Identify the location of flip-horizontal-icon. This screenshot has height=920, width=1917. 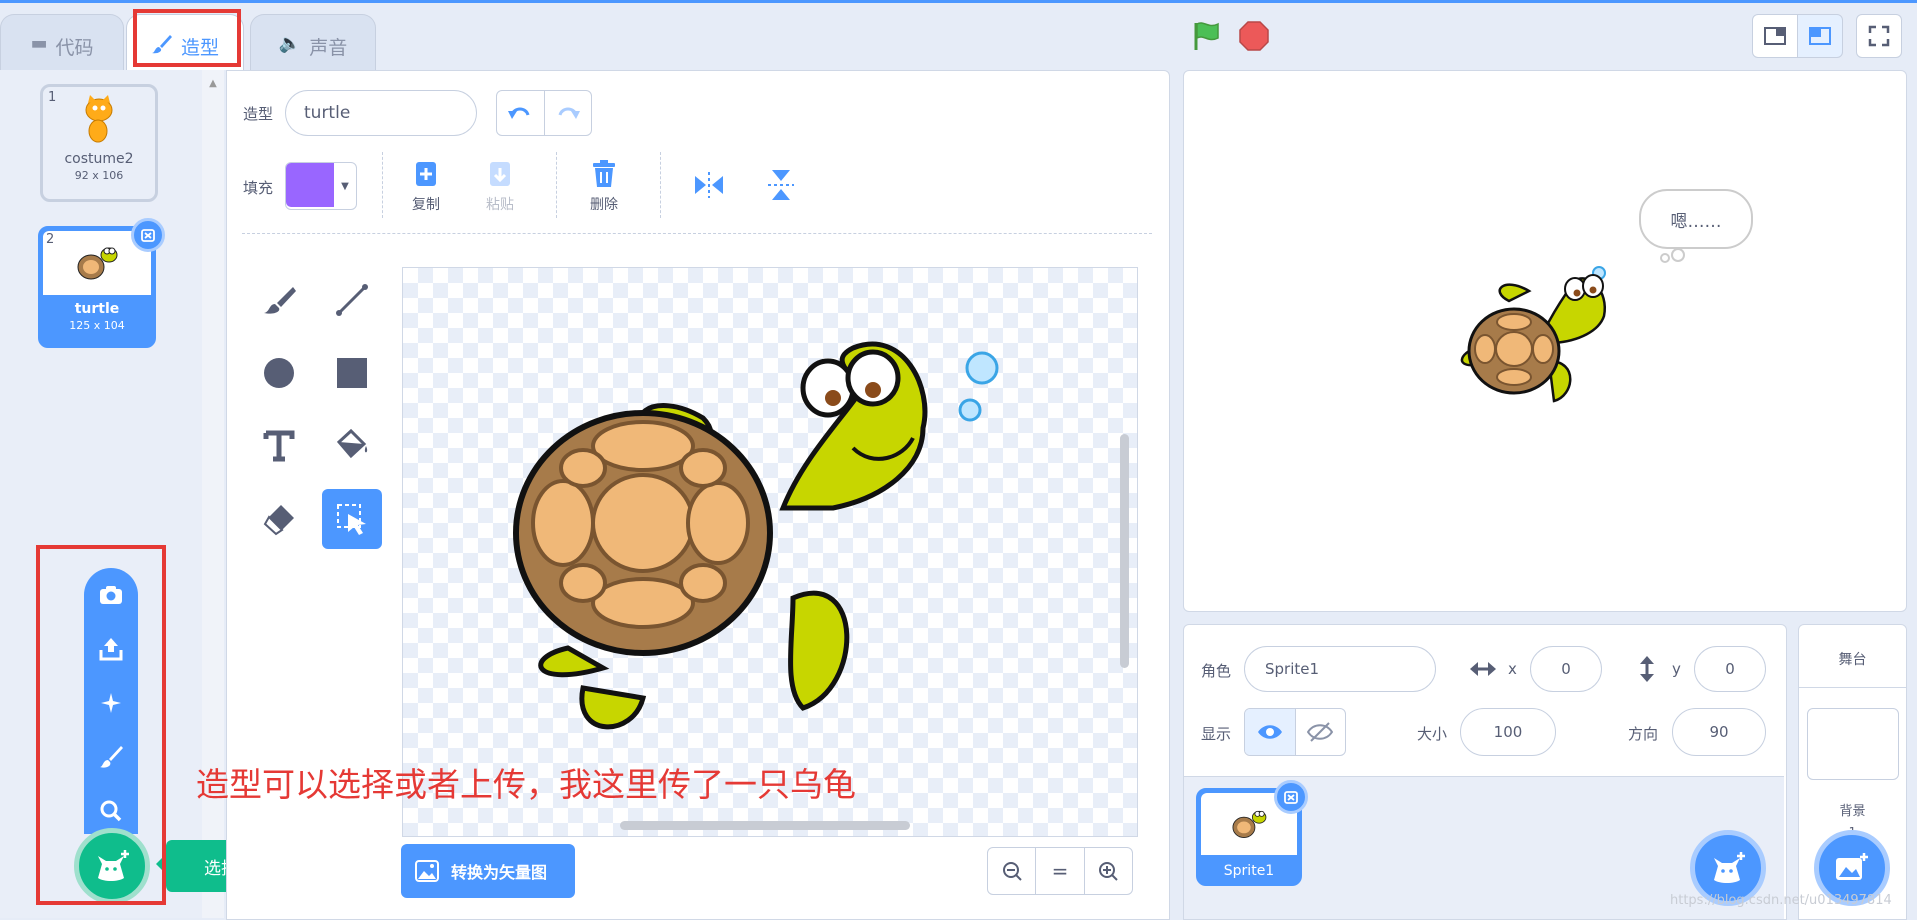
(709, 185).